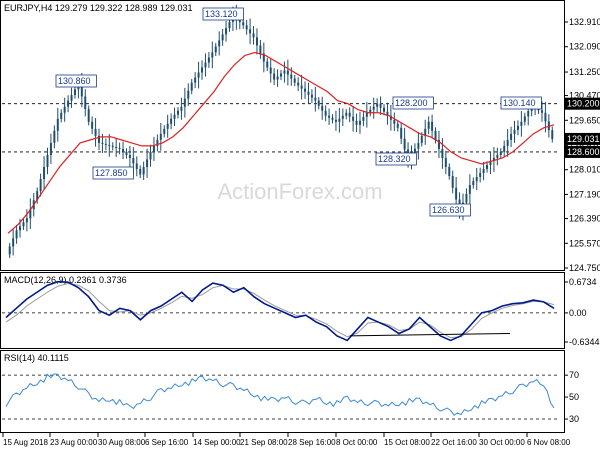 Image resolution: width=600 pixels, height=455 pixels. What do you see at coordinates (299, 191) in the screenshot?
I see `watermark: ActionForex.com` at bounding box center [299, 191].